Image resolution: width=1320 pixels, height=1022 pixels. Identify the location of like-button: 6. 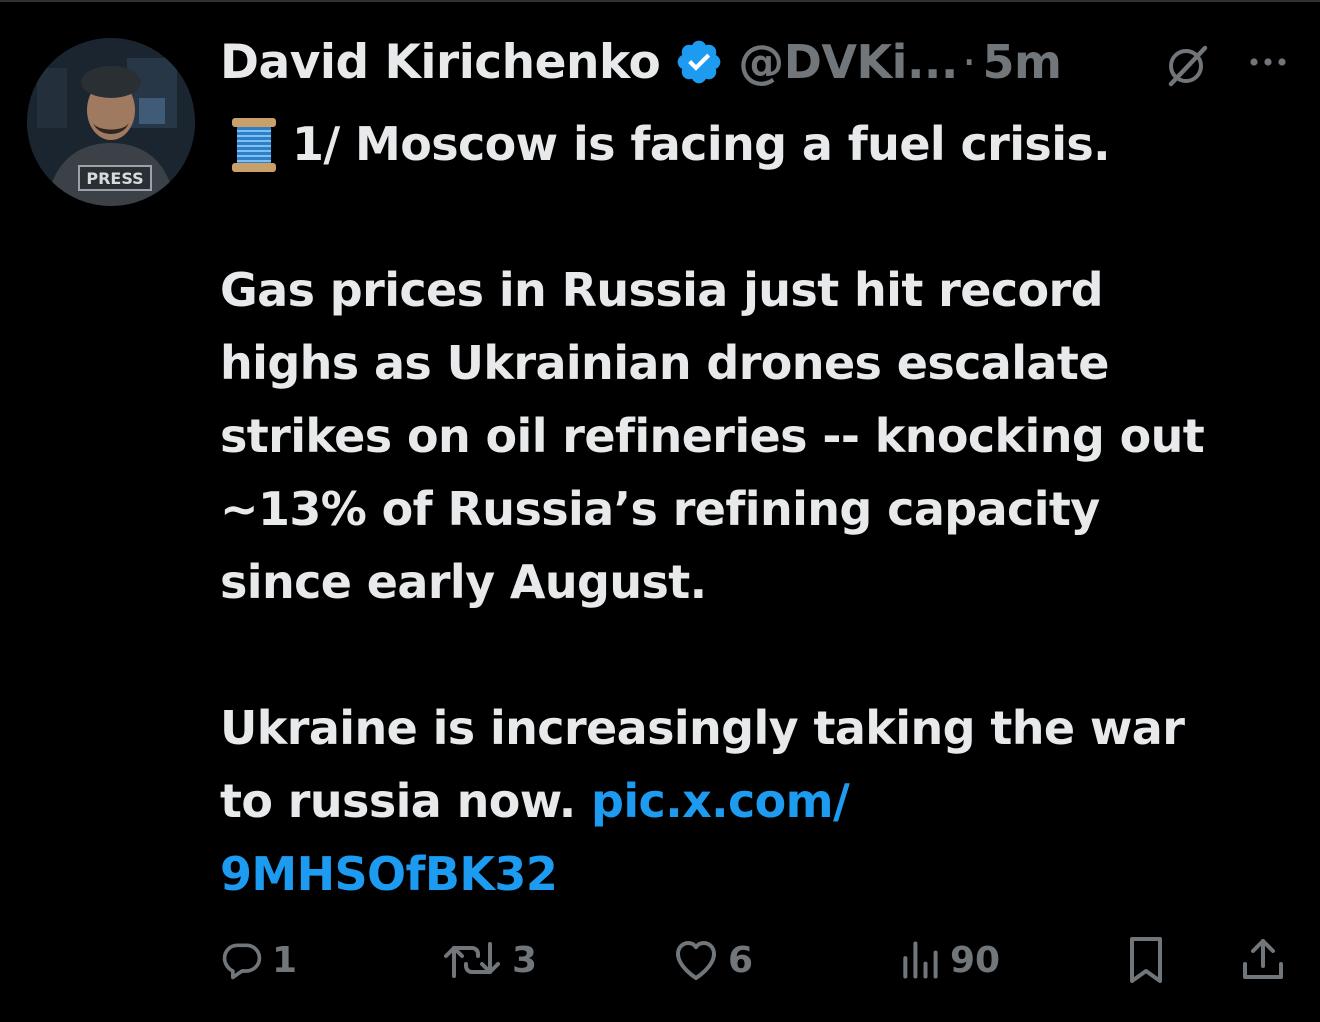
(712, 960).